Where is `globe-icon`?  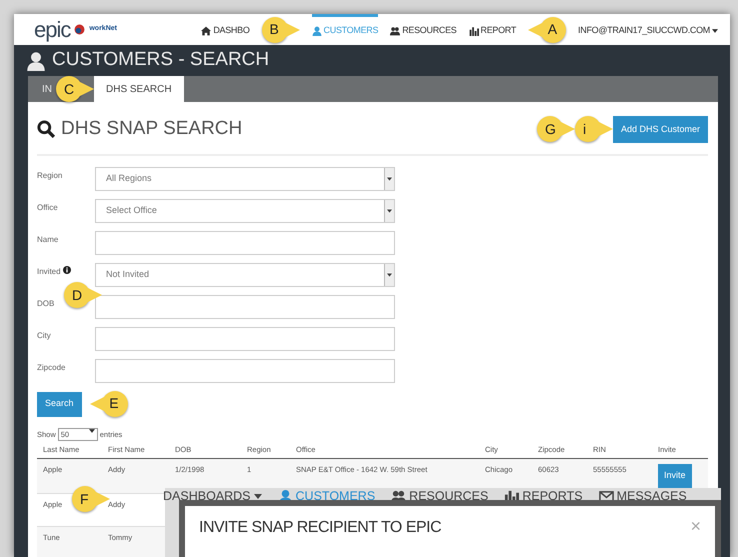 globe-icon is located at coordinates (80, 29).